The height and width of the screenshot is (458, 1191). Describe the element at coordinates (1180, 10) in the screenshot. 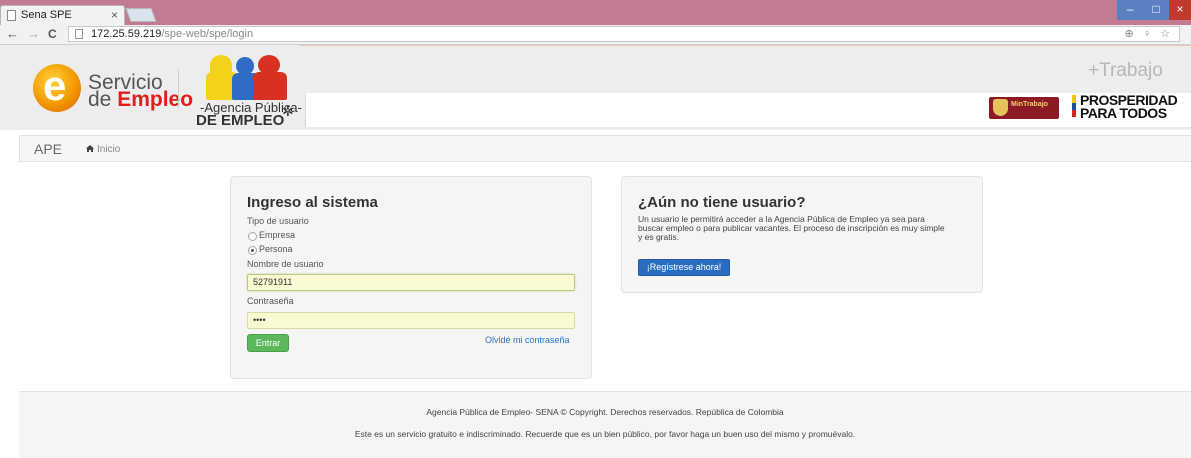

I see `close-window-button: ×` at that location.